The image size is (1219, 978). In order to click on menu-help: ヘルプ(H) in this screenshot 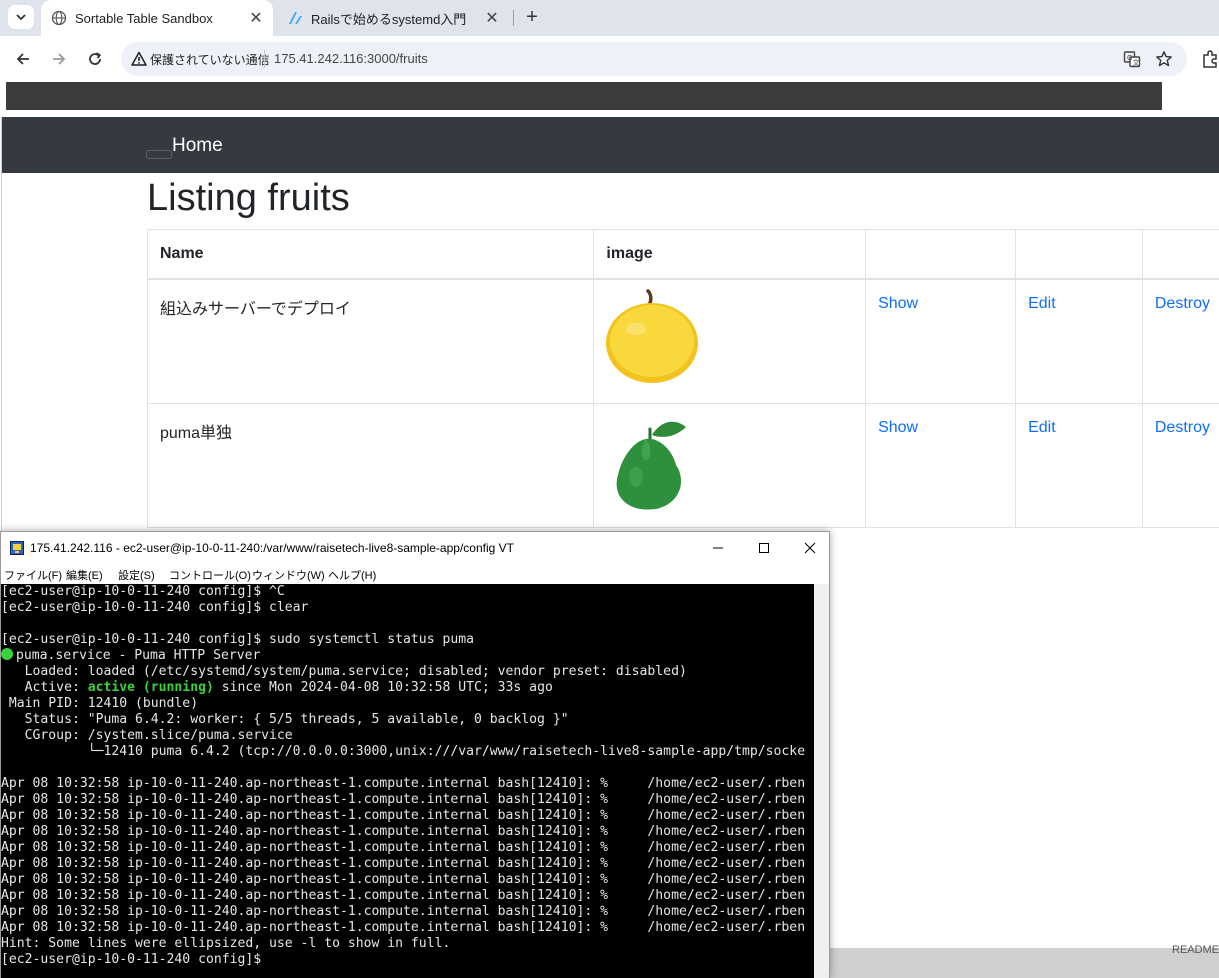, I will do `click(352, 575)`.